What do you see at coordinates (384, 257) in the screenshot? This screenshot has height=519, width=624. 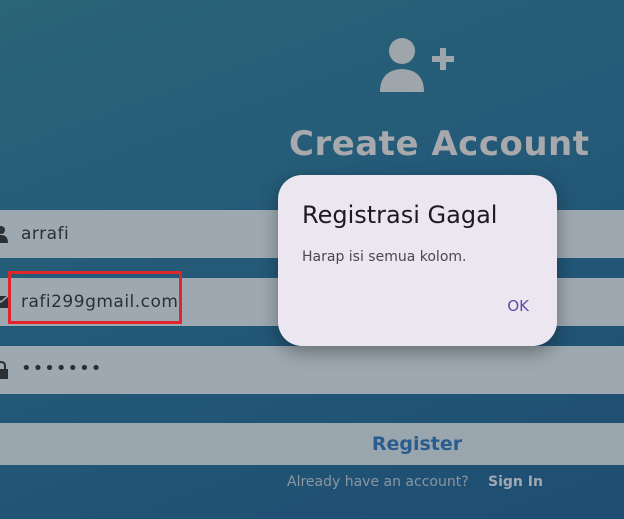 I see `dialog-message: Harap isi semua kolom.` at bounding box center [384, 257].